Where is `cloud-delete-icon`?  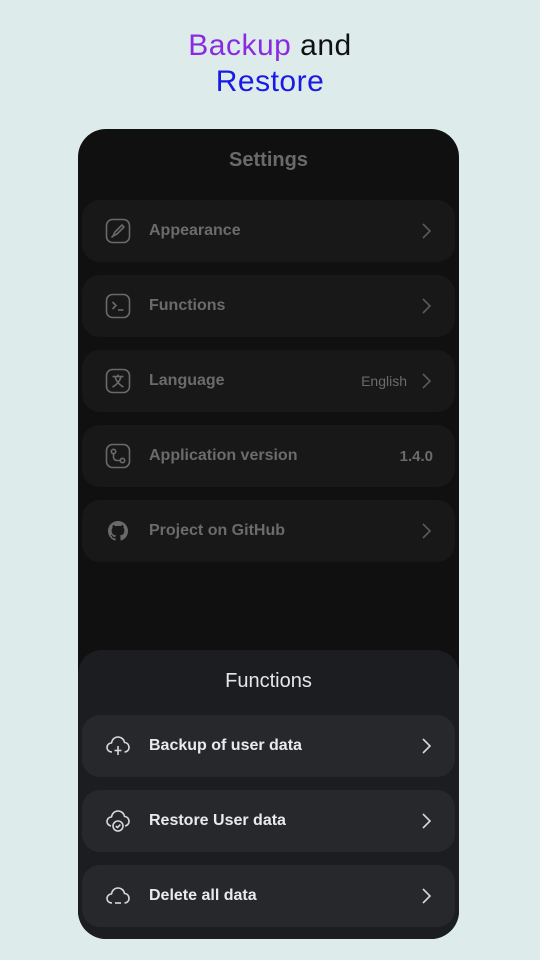 cloud-delete-icon is located at coordinates (118, 896).